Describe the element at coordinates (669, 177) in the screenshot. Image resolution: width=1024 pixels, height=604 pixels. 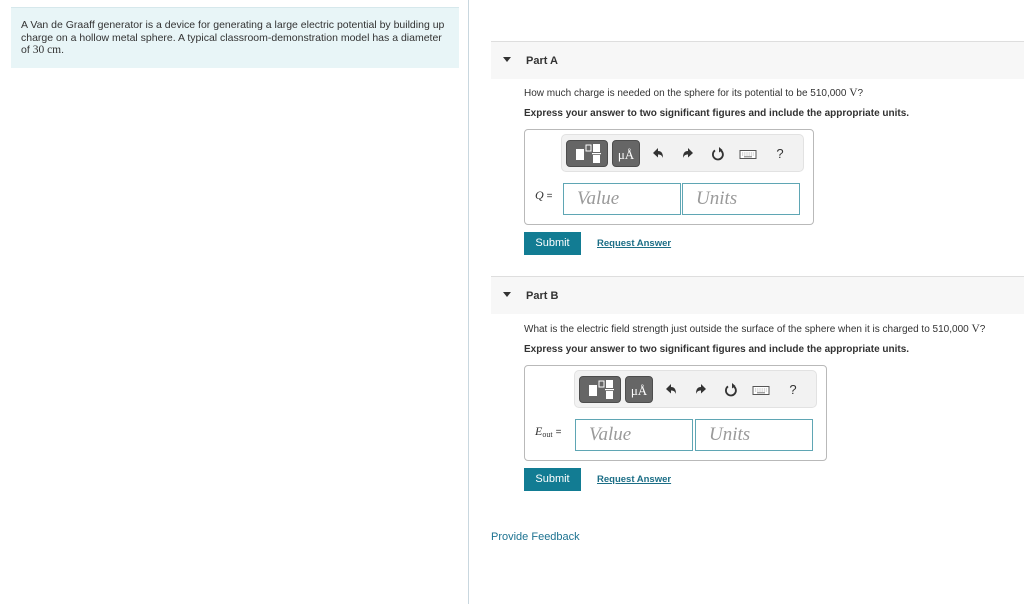
I see `part-a-answer-box: μÅ ? Q = Value Units` at that location.